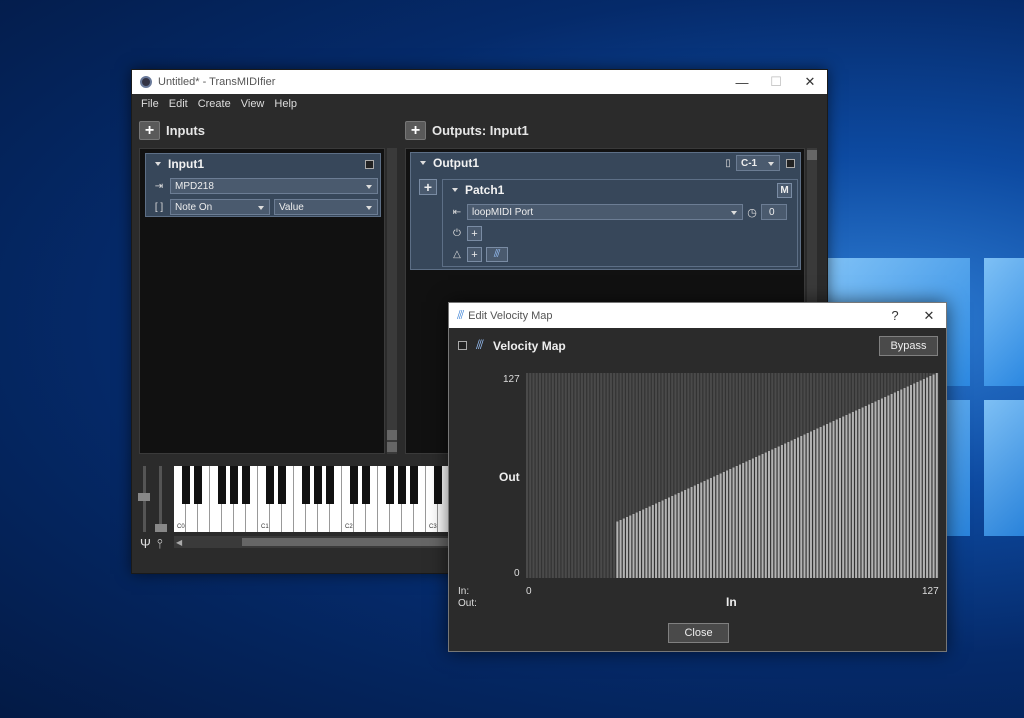  I want to click on add-input-button: +, so click(149, 130).